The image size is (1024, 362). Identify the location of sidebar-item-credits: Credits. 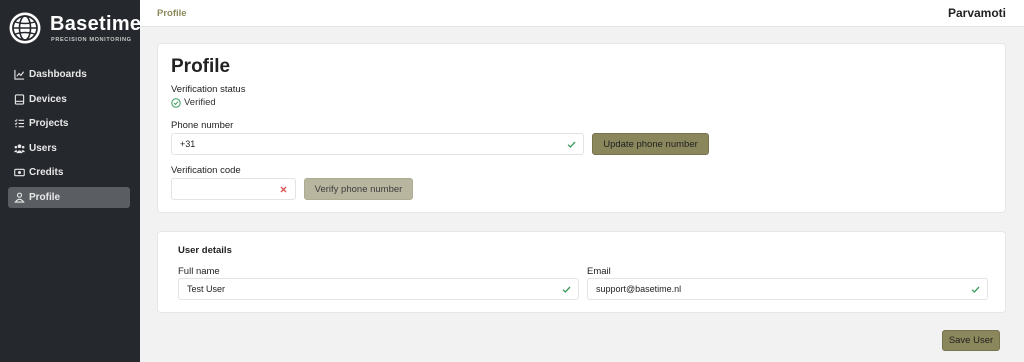
(69, 172).